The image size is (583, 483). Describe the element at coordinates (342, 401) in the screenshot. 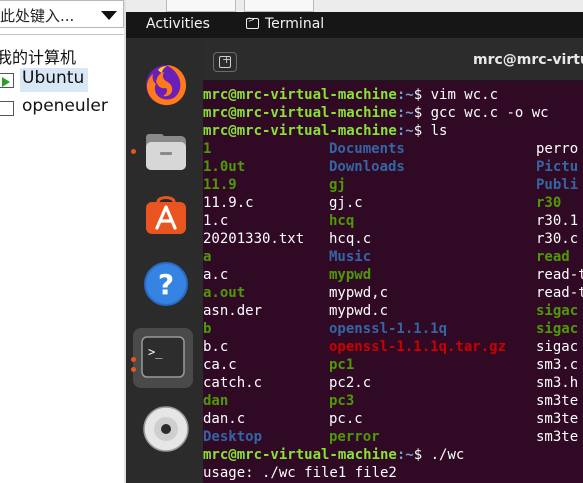

I see `ls-entry: pc3` at that location.